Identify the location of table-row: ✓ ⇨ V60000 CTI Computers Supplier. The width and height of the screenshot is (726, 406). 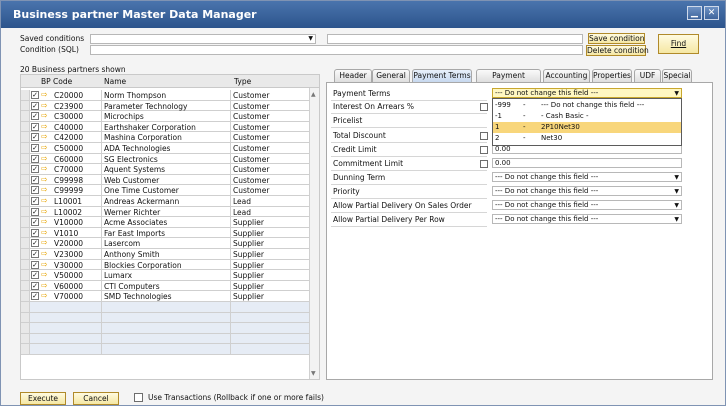
(165, 286).